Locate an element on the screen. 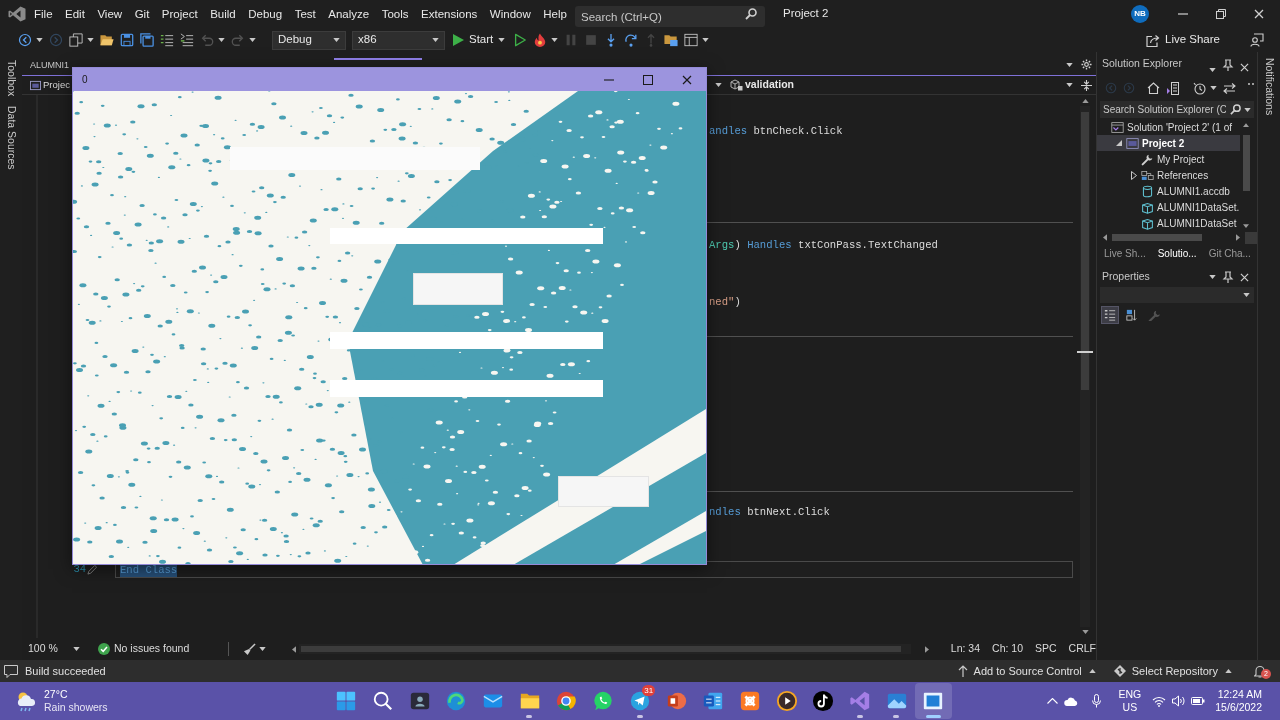 The width and height of the screenshot is (1280, 720). language-code: ENG is located at coordinates (1130, 694).